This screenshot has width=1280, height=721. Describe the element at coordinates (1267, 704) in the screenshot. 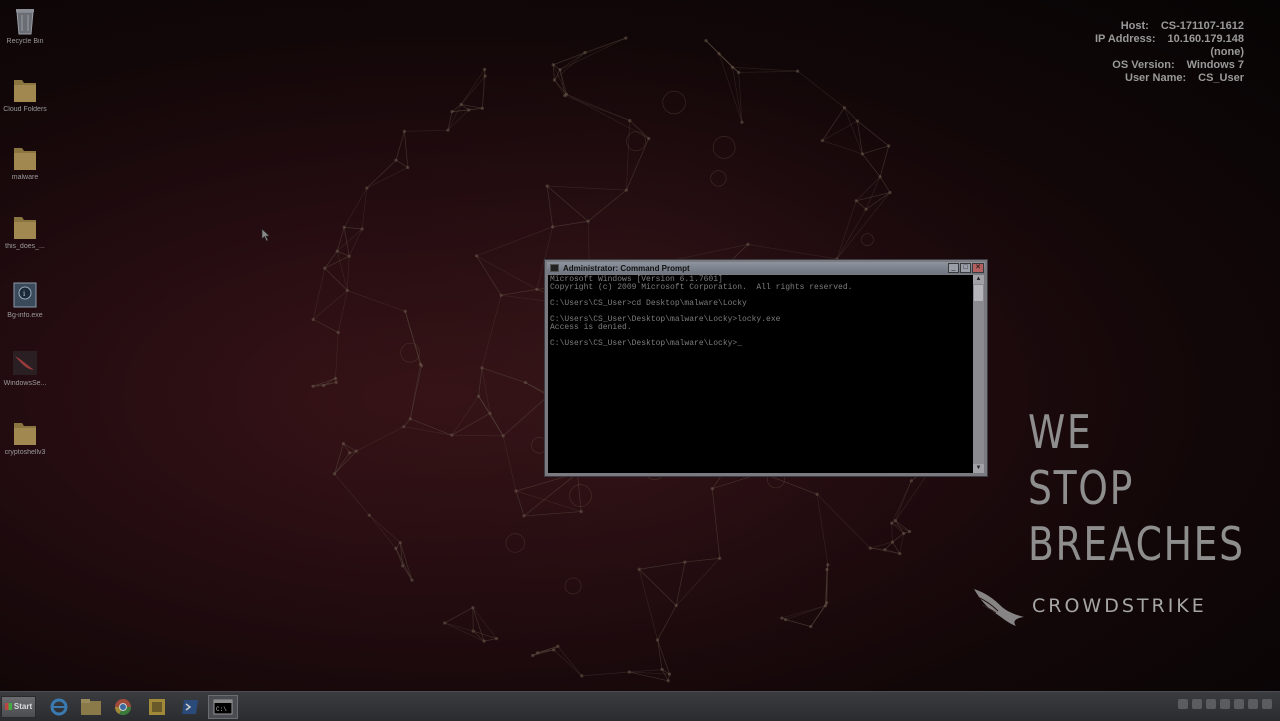

I see `tray-show-desktop-icon` at that location.